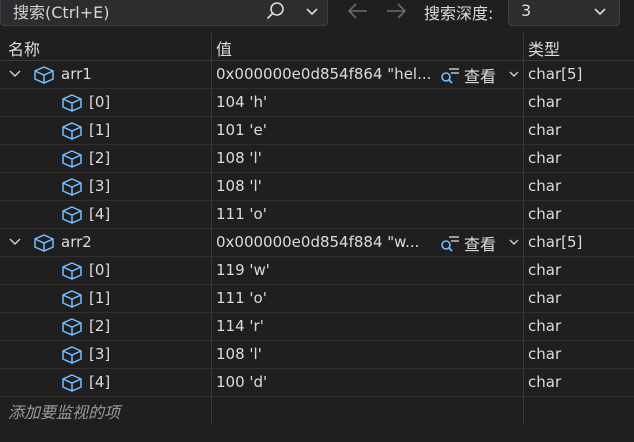 Image resolution: width=634 pixels, height=442 pixels. I want to click on search-input, so click(130, 12).